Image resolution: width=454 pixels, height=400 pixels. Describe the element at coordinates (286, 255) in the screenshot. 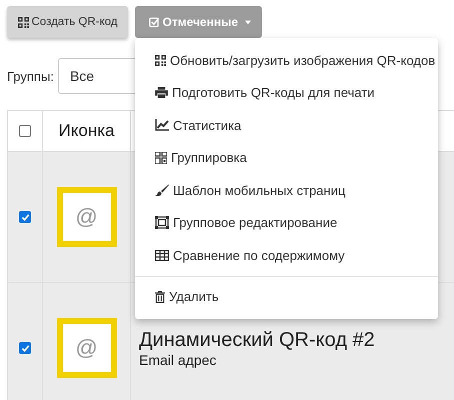

I see `menu-item: Сравнение по содержимому` at that location.